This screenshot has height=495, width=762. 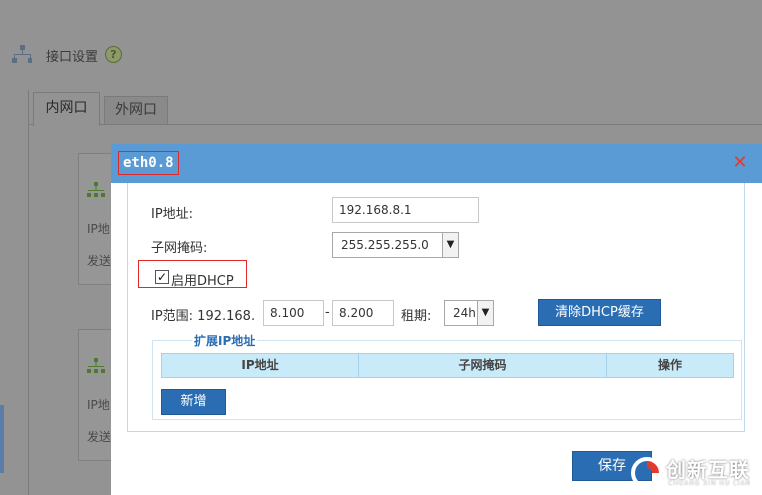 I want to click on side-handle, so click(x=2, y=439).